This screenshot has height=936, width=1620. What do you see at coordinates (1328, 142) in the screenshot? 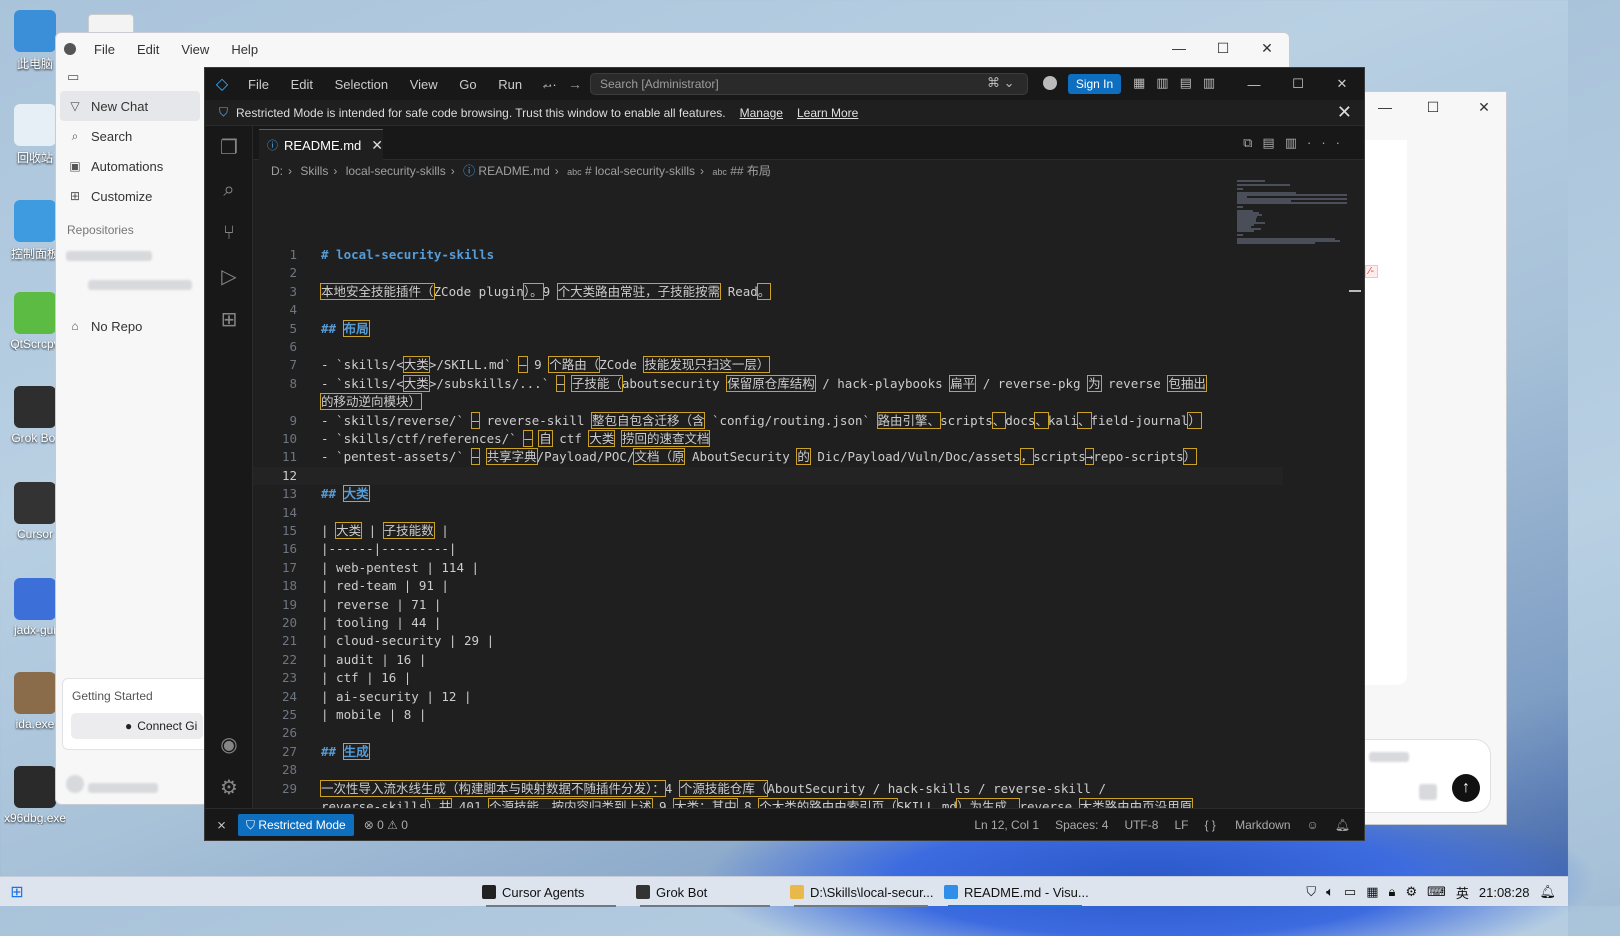
I see `more-actions-icon: ···` at bounding box center [1328, 142].